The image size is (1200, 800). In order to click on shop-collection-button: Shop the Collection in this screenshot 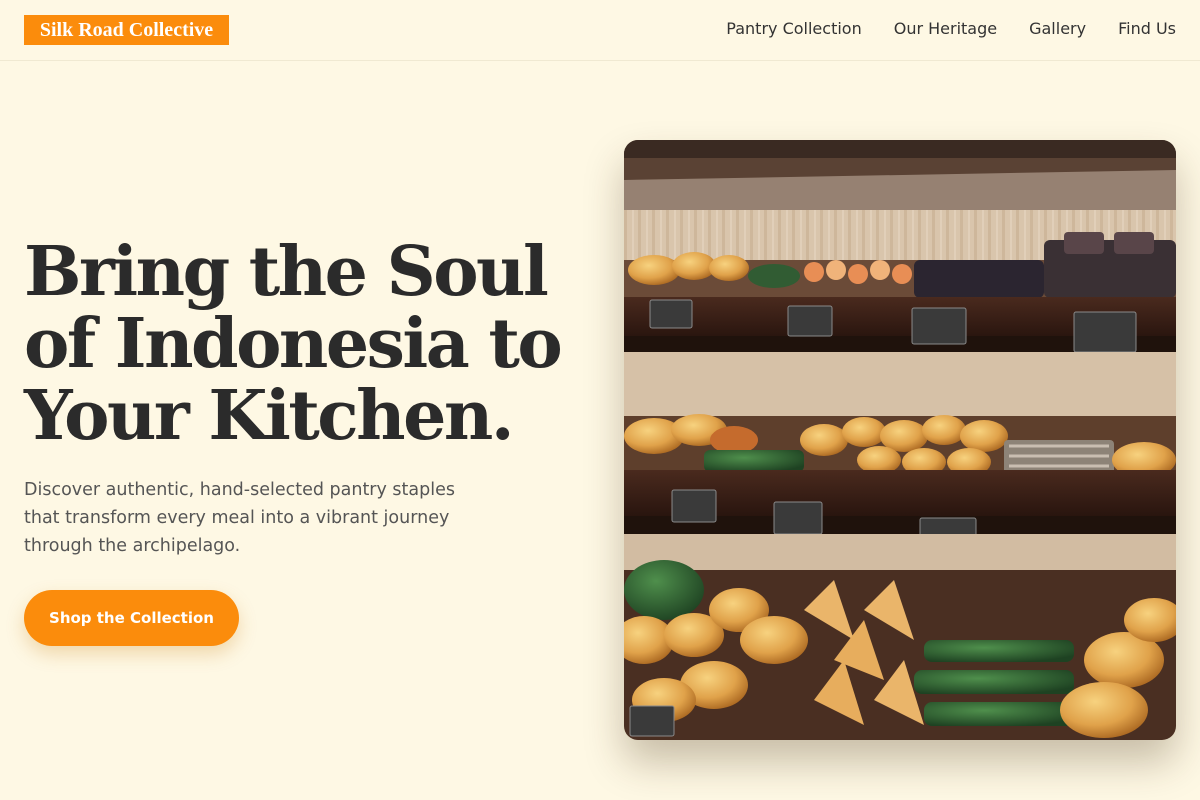, I will do `click(131, 618)`.